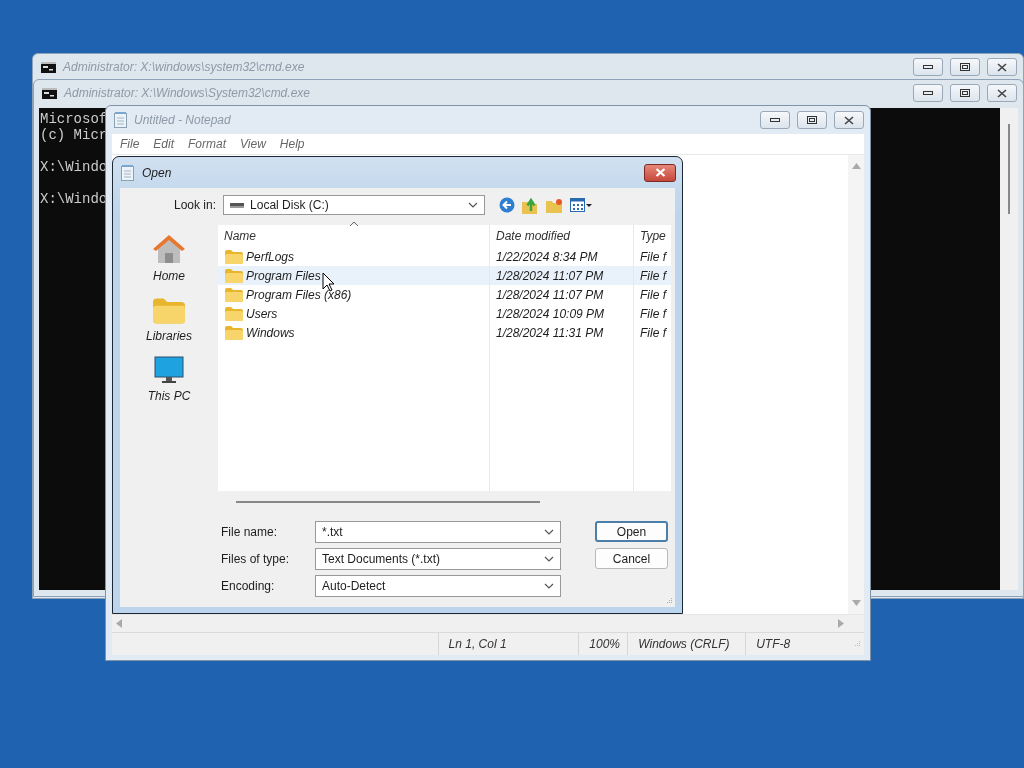 The image size is (1024, 768). What do you see at coordinates (119, 623) in the screenshot?
I see `scroll-left-icon` at bounding box center [119, 623].